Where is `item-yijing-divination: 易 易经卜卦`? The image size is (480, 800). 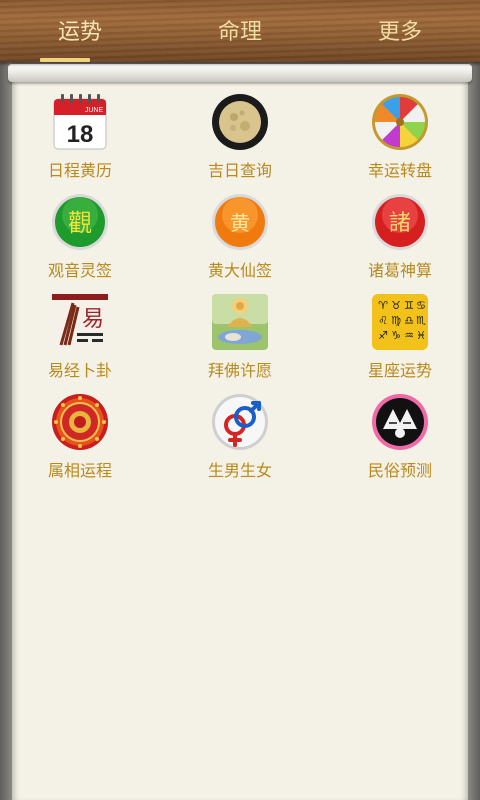
item-yijing-divination: 易 易经卜卦 is located at coordinates (80, 338).